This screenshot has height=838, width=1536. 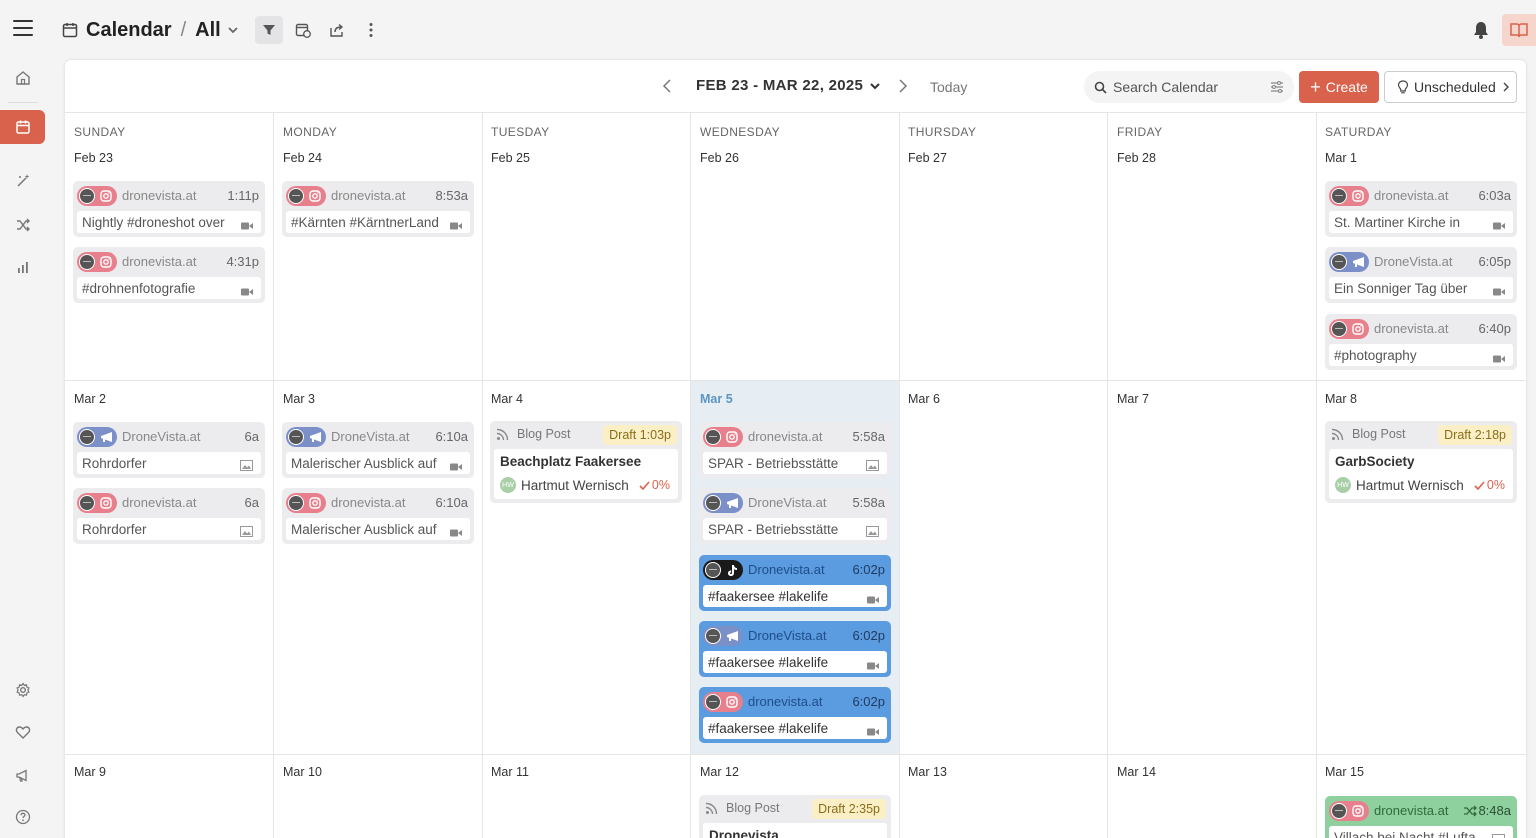 What do you see at coordinates (1136, 158) in the screenshot?
I see `day-date: Feb 28` at bounding box center [1136, 158].